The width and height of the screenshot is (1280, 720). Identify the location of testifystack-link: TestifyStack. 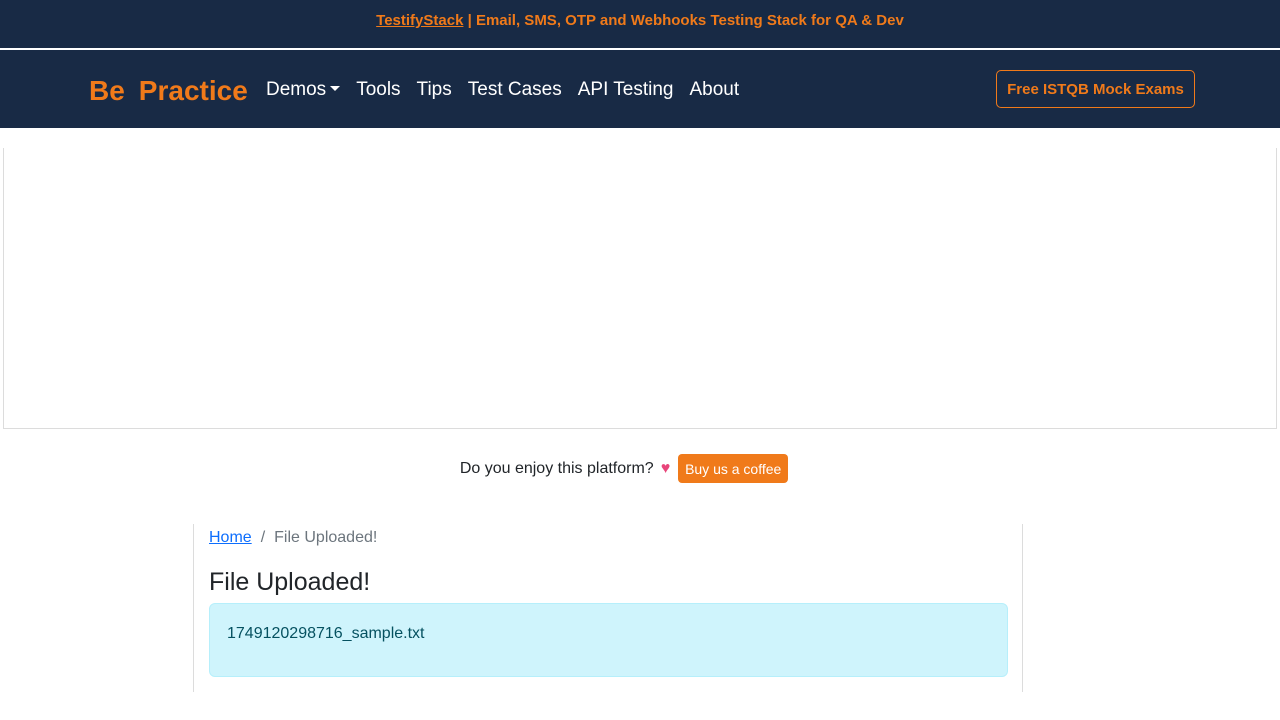
(419, 20).